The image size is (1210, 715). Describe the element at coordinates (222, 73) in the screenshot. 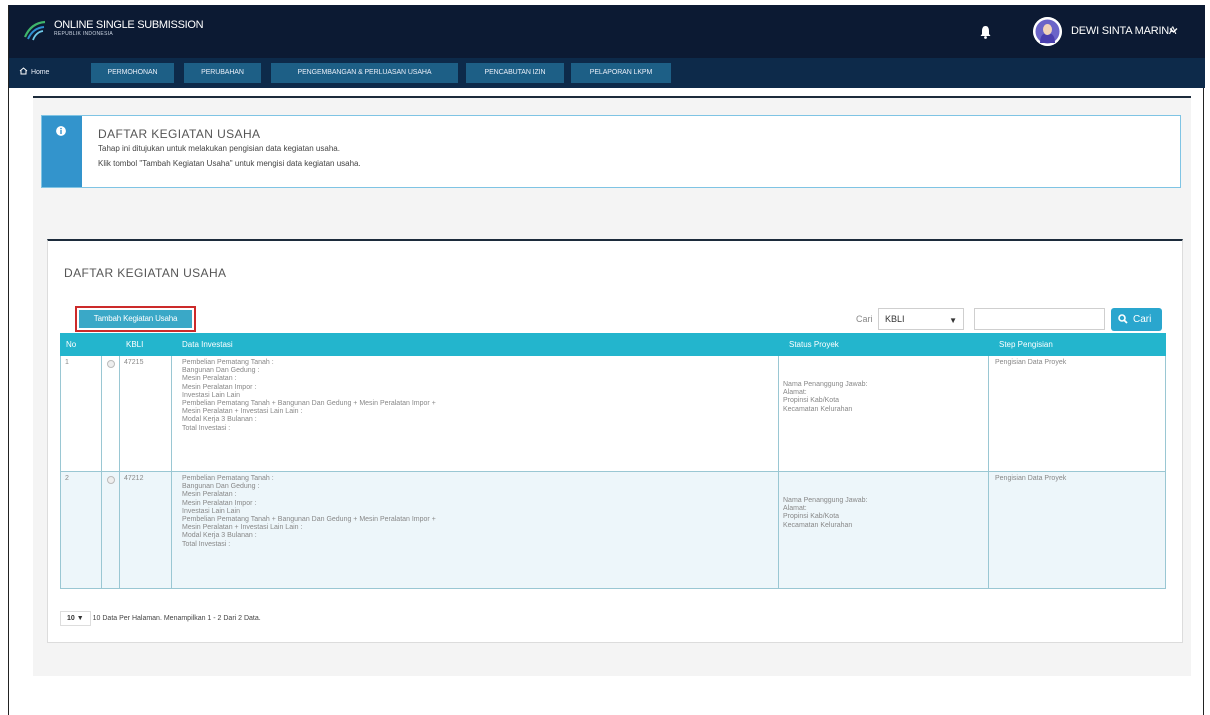

I see `nav-perubahan: PERUBAHAN` at that location.